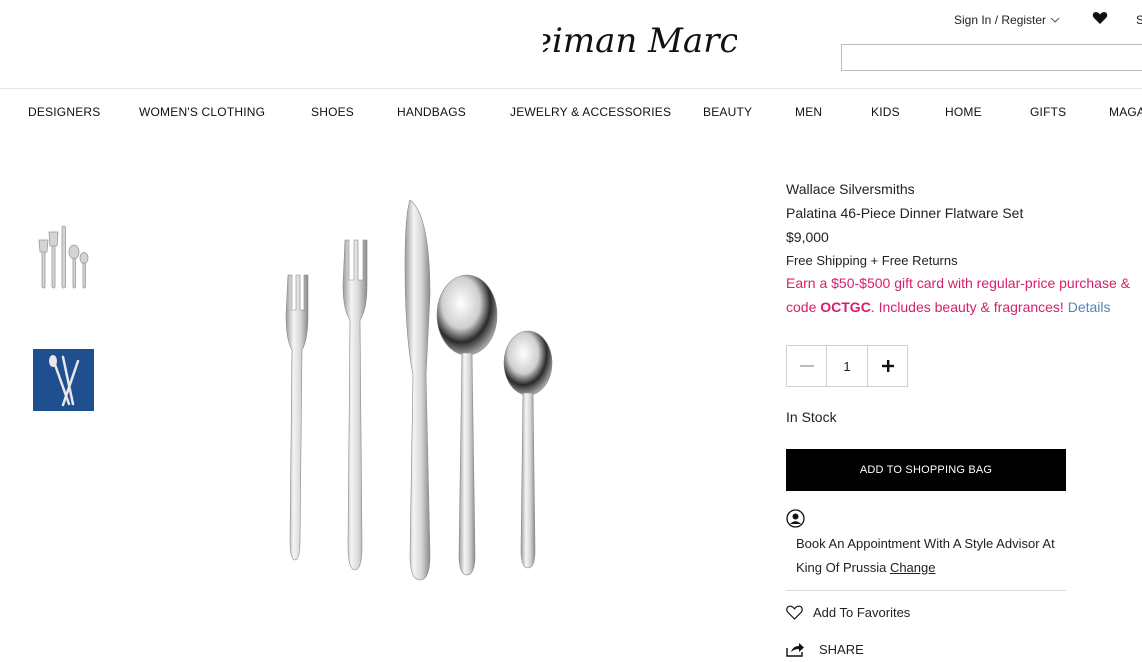  I want to click on share-icon, so click(795, 650).